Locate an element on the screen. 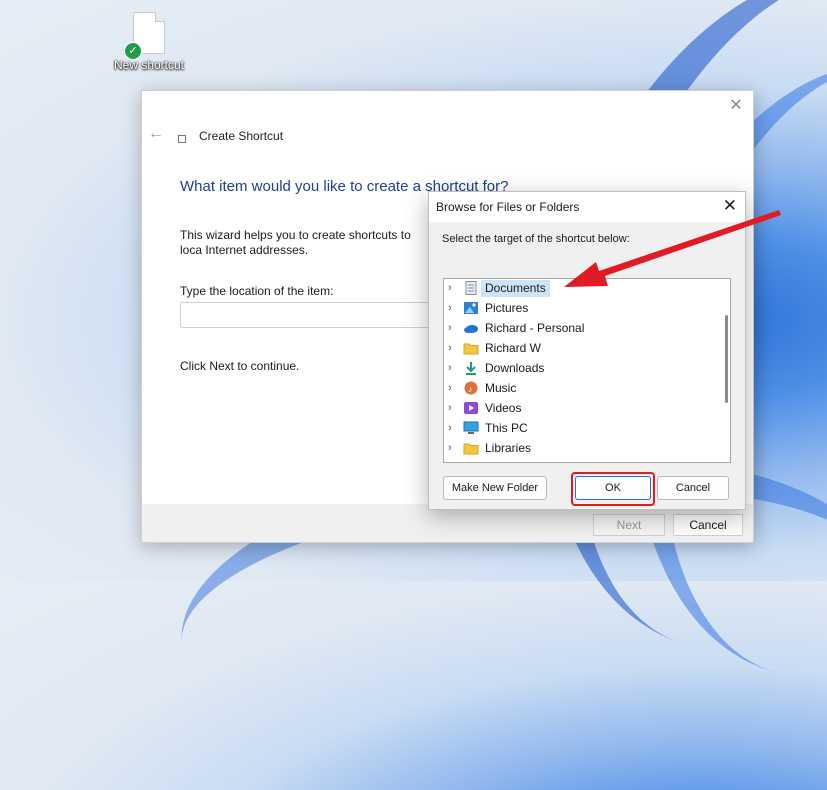 The width and height of the screenshot is (827, 790). annotation-arrow is located at coordinates (672, 248).